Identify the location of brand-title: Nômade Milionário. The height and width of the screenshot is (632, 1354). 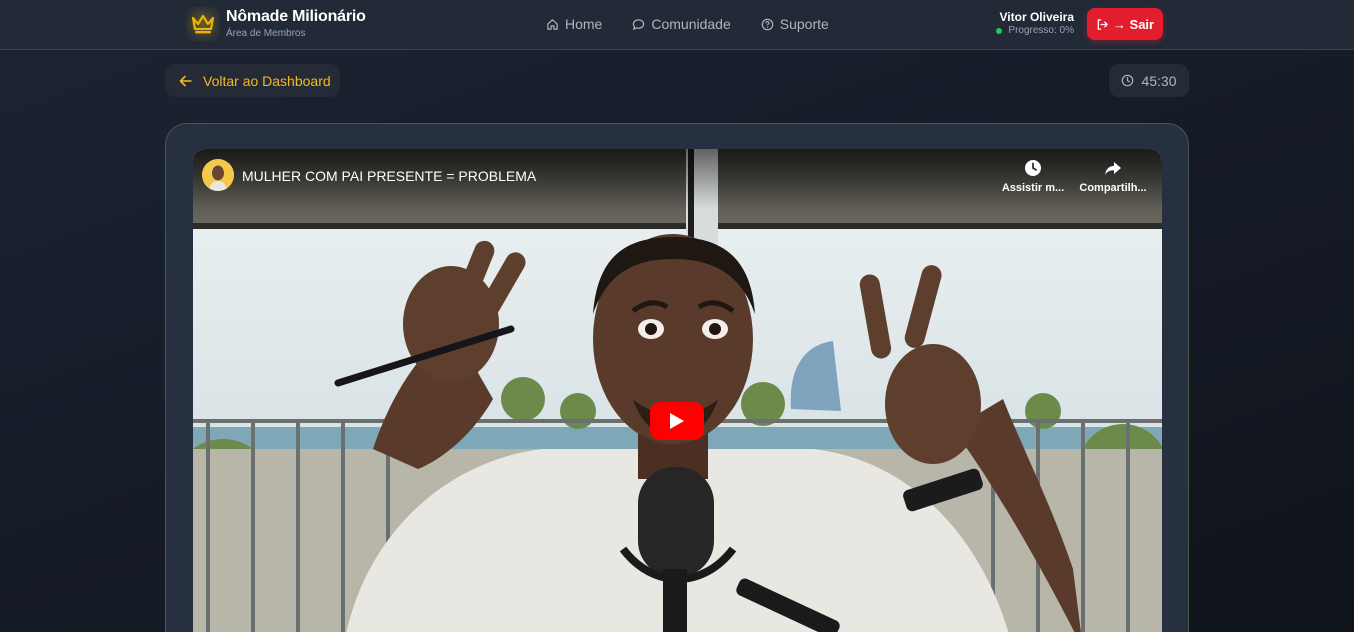
(296, 16).